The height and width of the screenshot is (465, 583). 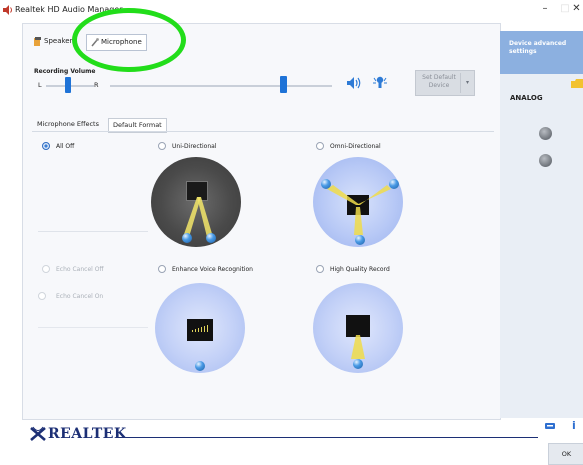 What do you see at coordinates (221, 86) in the screenshot?
I see `volume-slider-track` at bounding box center [221, 86].